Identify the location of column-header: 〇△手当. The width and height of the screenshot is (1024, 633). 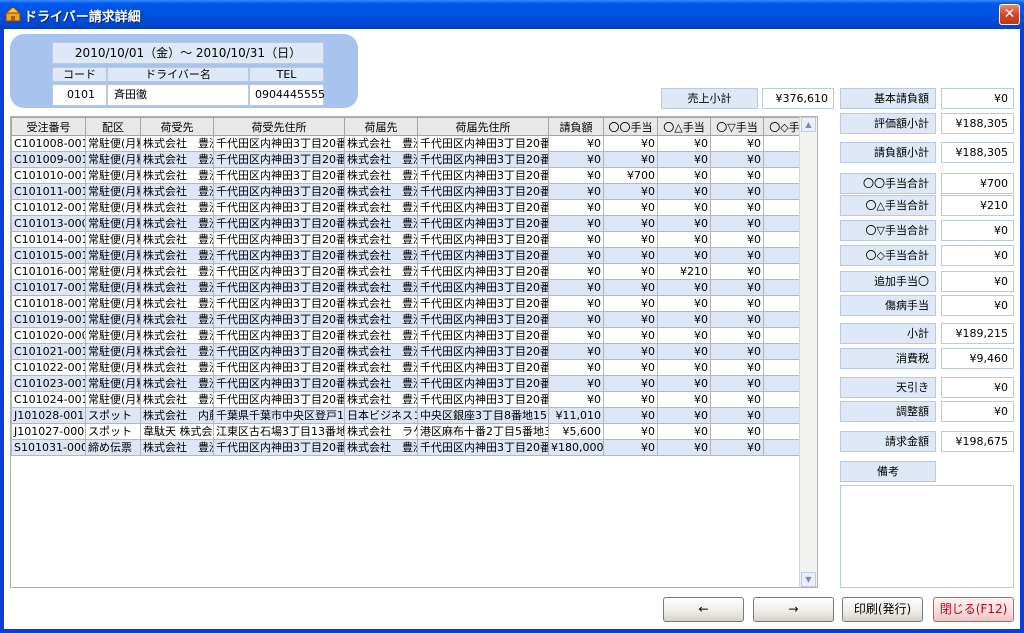
(684, 126).